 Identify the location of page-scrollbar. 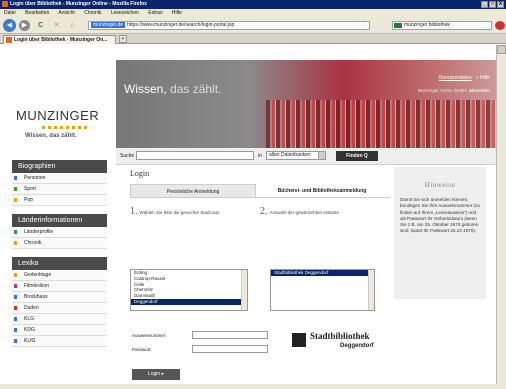
(501, 217).